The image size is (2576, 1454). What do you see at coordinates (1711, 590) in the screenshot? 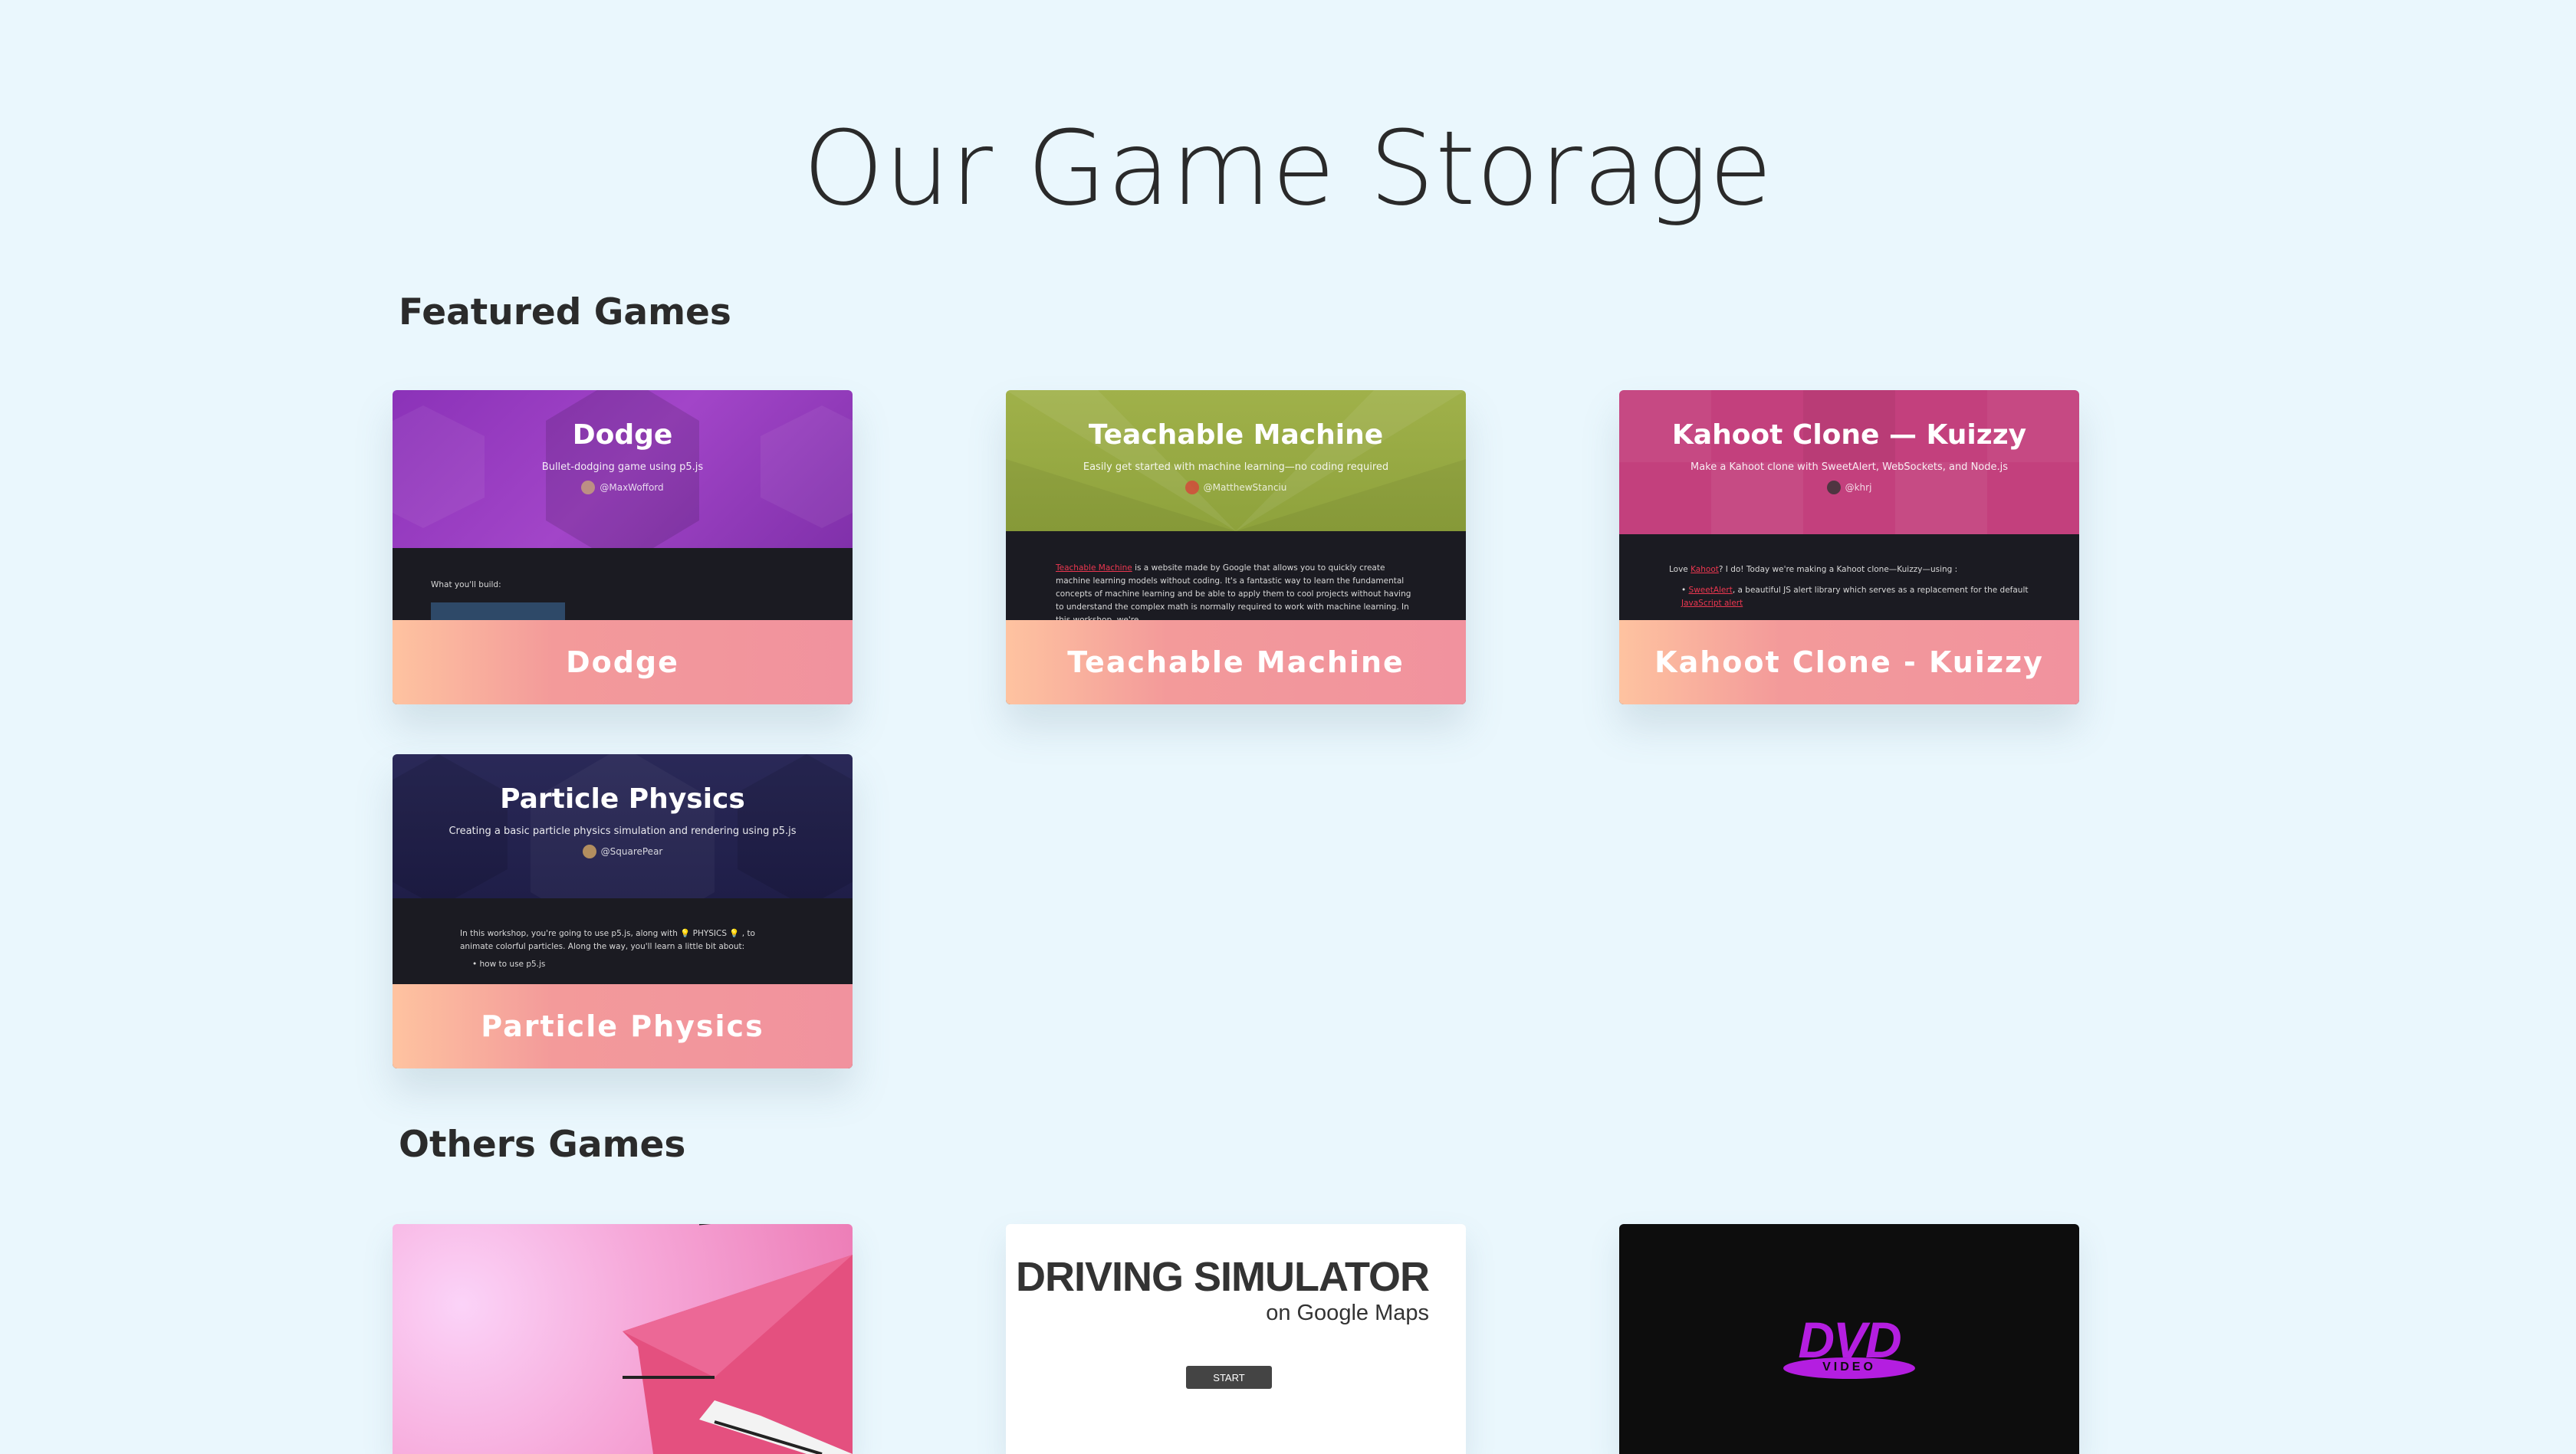
I see `sweetalert-link: SweetAlert` at bounding box center [1711, 590].